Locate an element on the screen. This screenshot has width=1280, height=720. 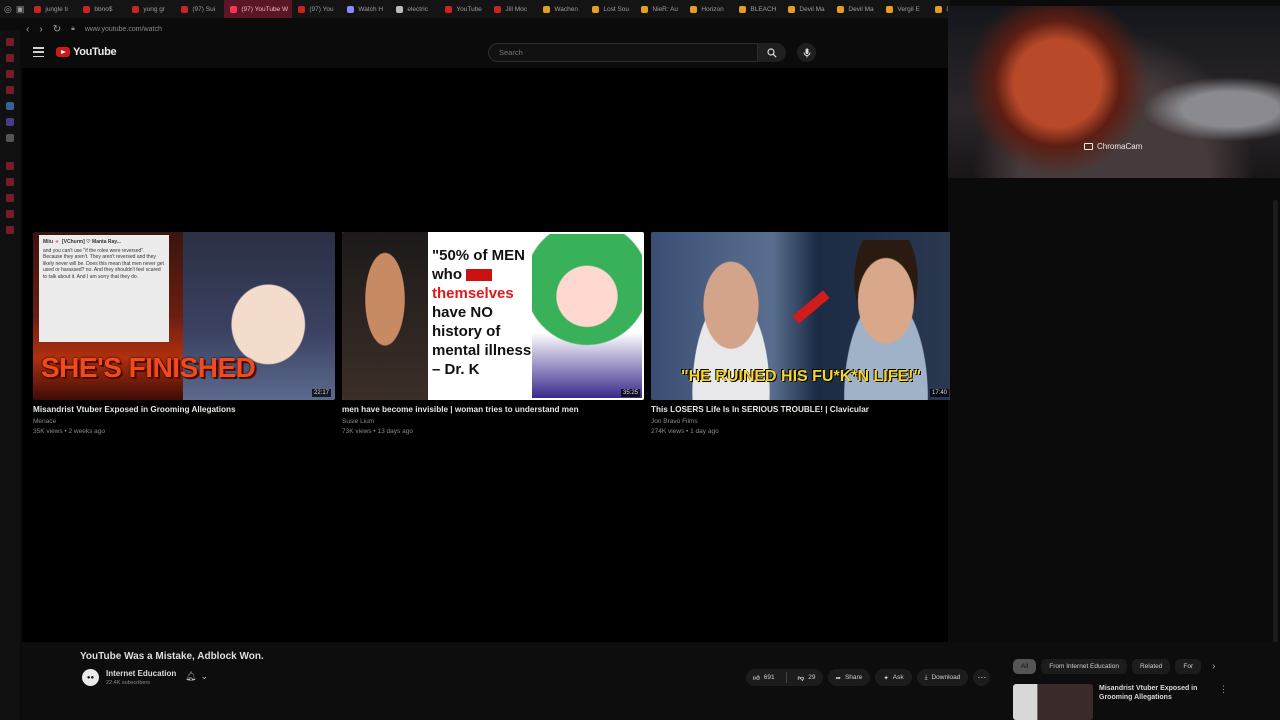
browser-tab: Jill Moc is located at coordinates (512, 9).